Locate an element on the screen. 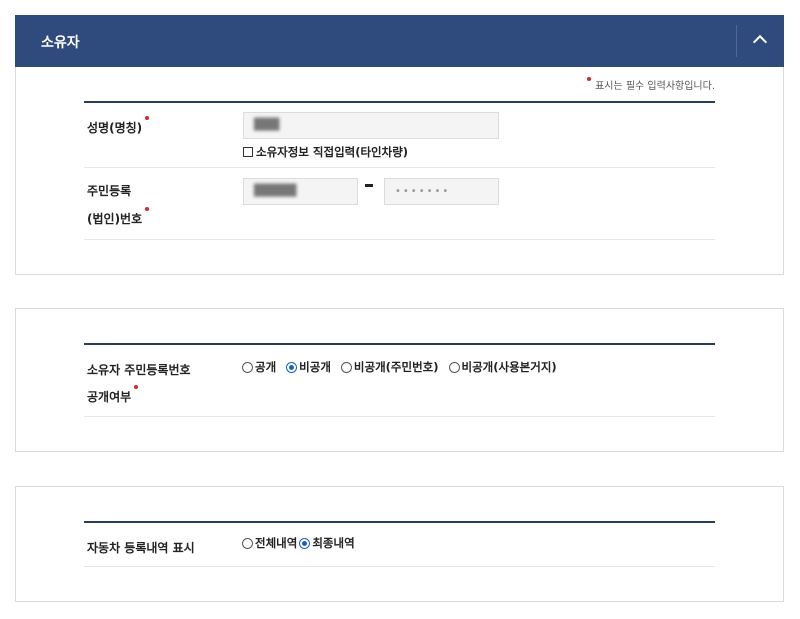 The image size is (800, 619). disclosure-label-line1: 소유자 주민등록번호 is located at coordinates (139, 370).